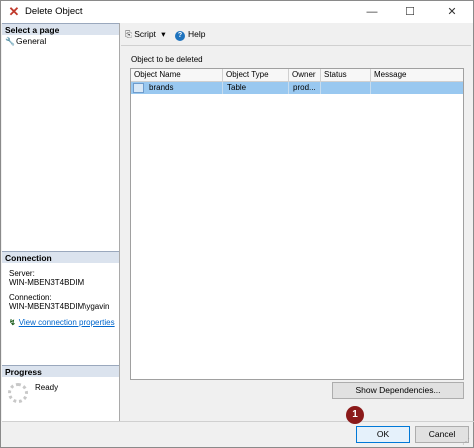  Describe the element at coordinates (10, 41) in the screenshot. I see `wrench-icon: 🔧` at that location.